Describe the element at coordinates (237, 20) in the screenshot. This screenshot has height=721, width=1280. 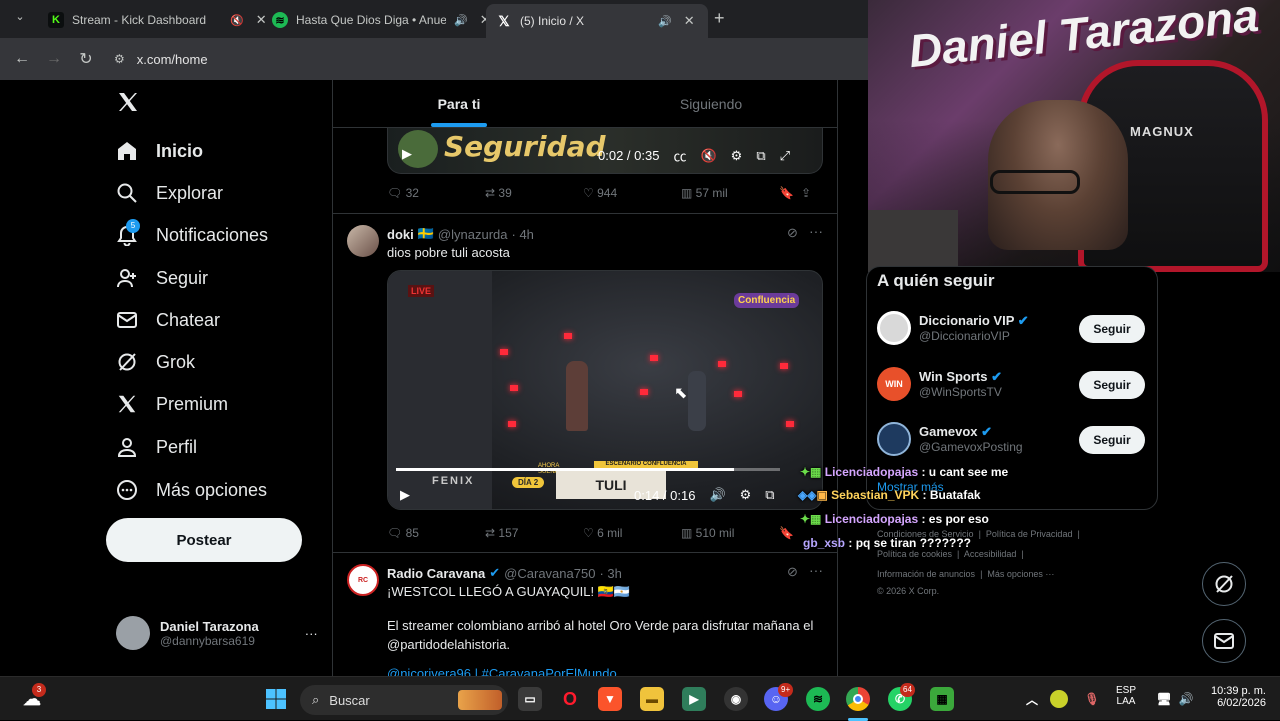
I see `muted-speaker-icon: 🔇` at that location.